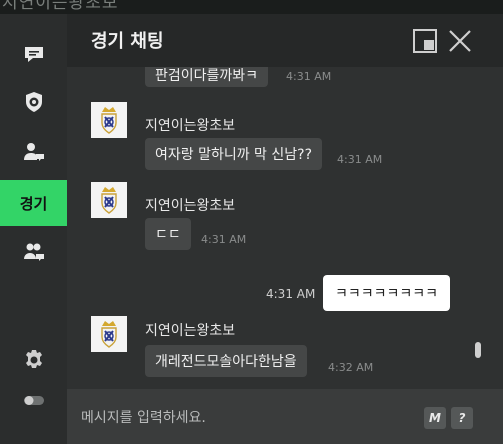 The height and width of the screenshot is (444, 503). I want to click on sidebar-item-match: 경기, so click(33, 203).